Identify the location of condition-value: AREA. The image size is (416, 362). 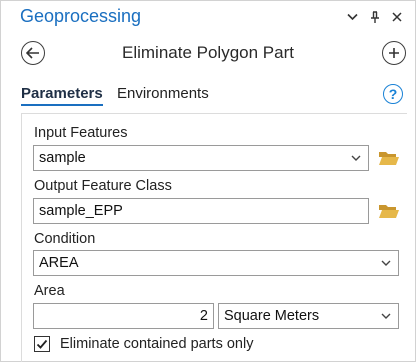
(59, 263).